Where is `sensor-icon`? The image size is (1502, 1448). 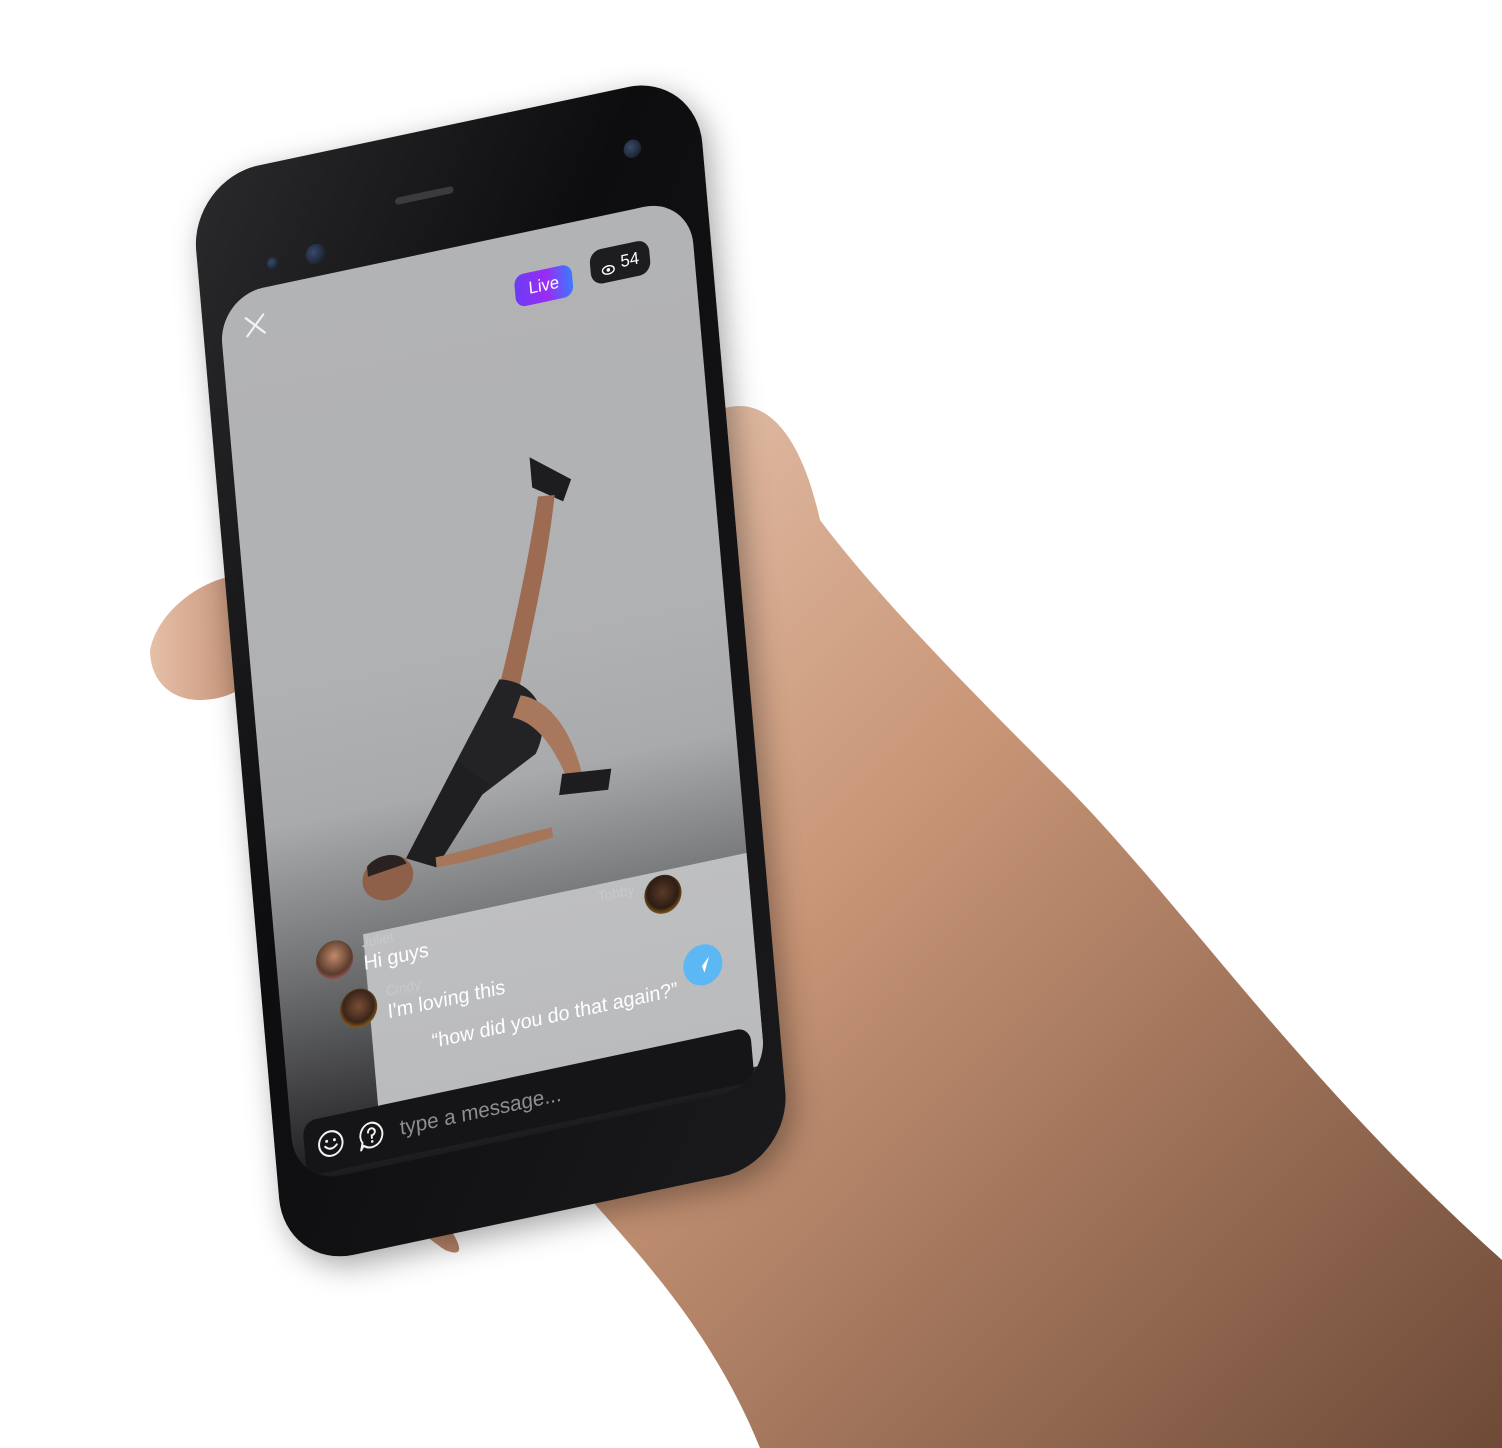
sensor-icon is located at coordinates (272, 263).